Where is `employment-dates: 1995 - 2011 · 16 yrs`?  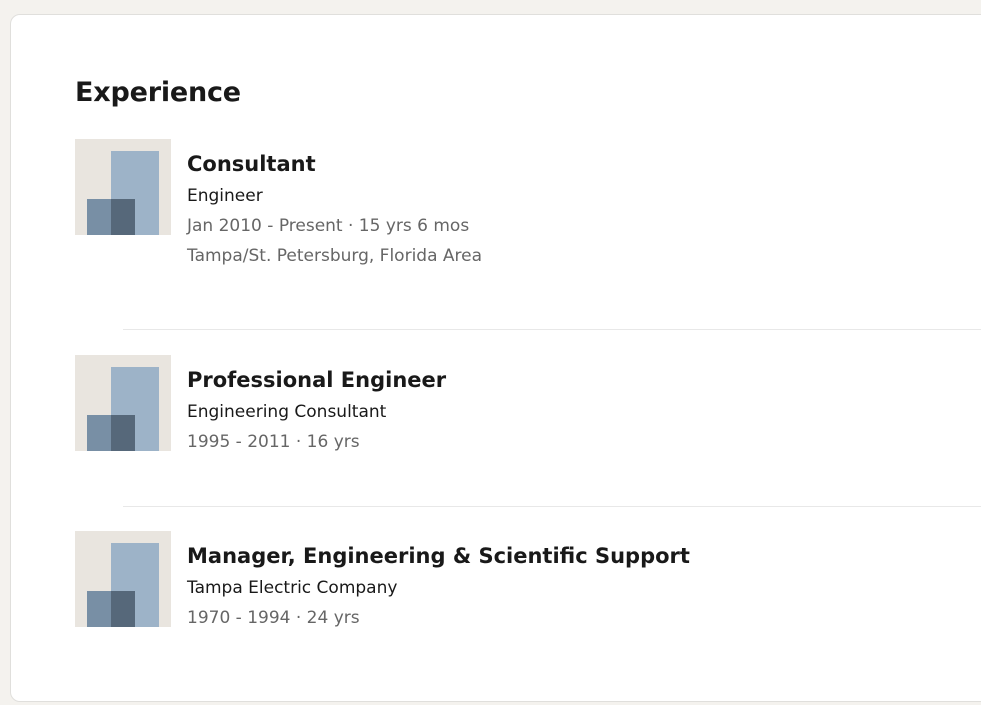
employment-dates: 1995 - 2011 · 16 yrs is located at coordinates (273, 442).